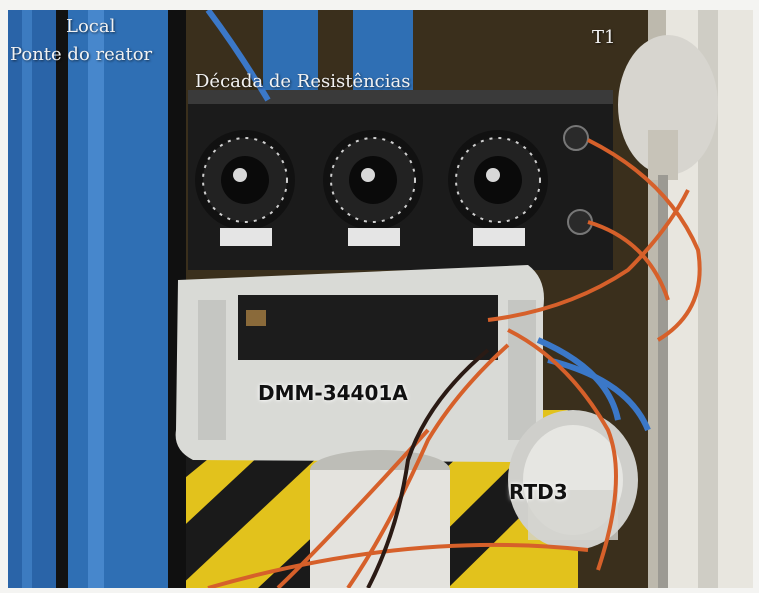 Image resolution: width=759 pixels, height=593 pixels. I want to click on t1-label: T1, so click(604, 37).